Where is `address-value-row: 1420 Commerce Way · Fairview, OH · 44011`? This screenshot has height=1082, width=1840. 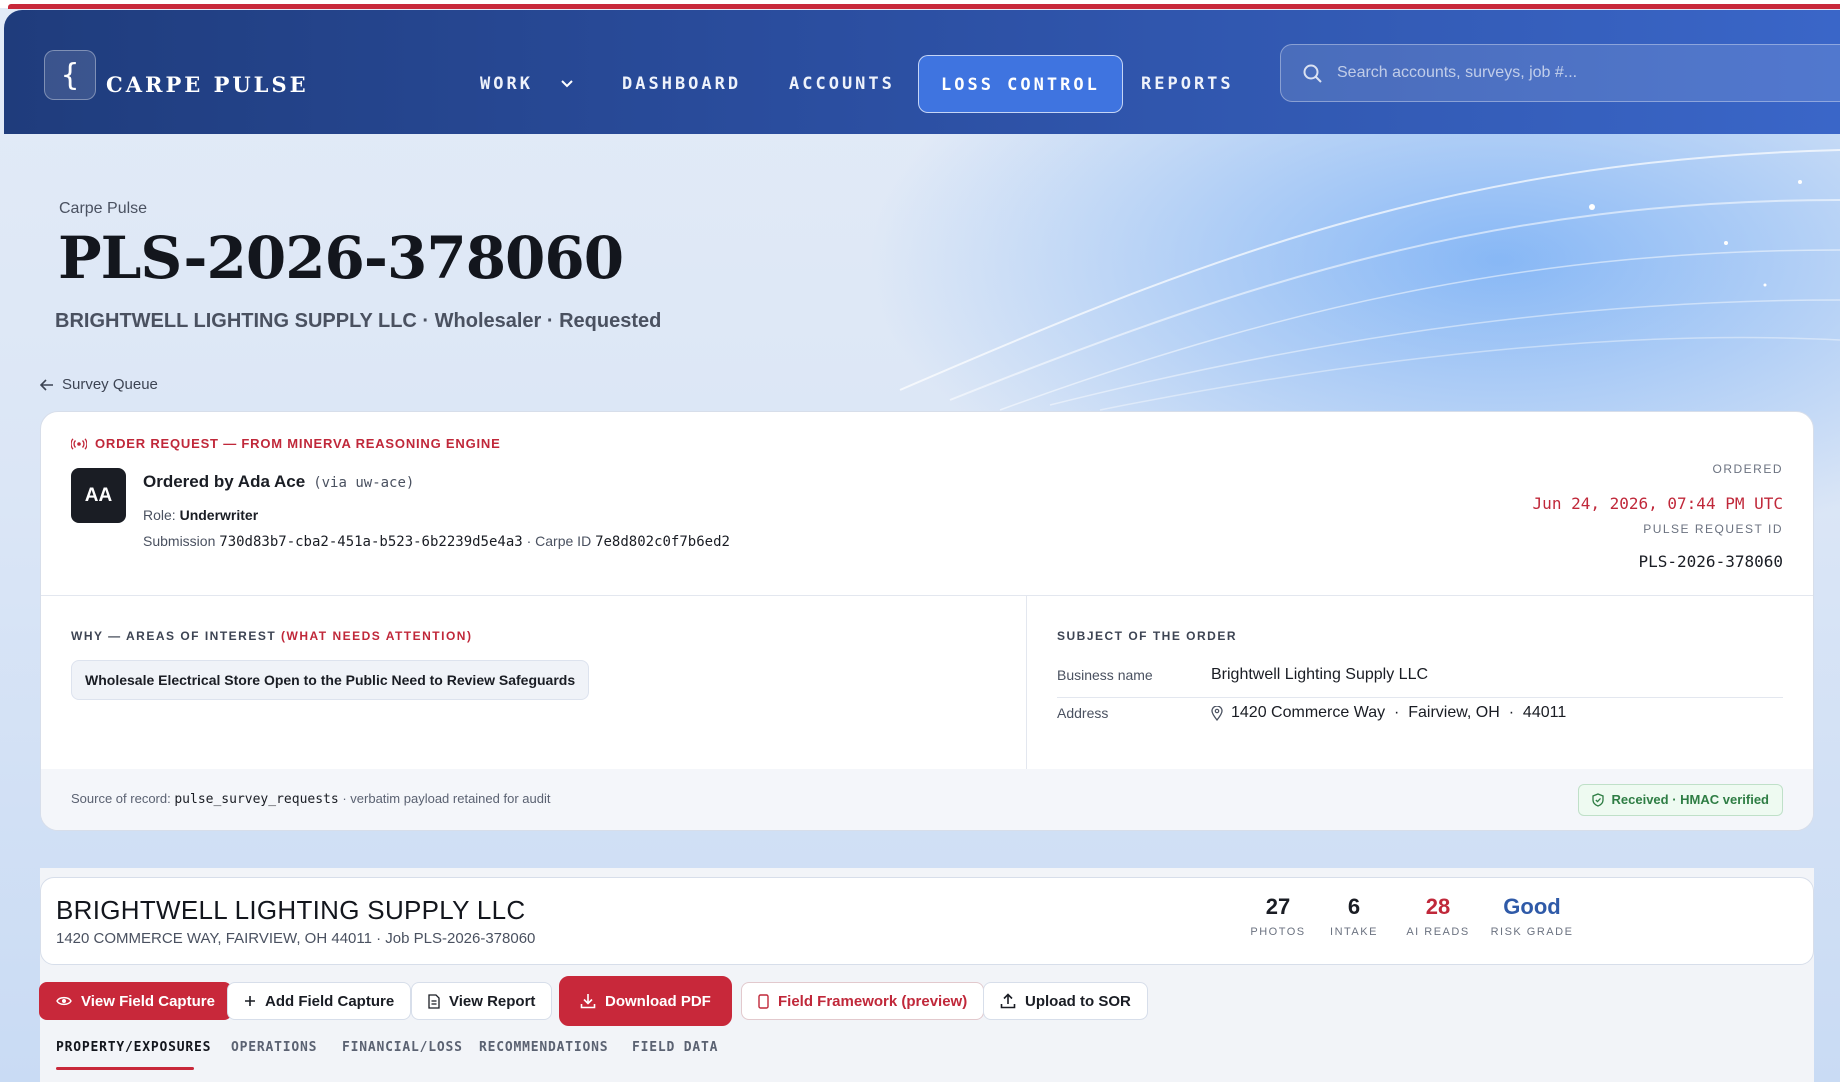 address-value-row: 1420 Commerce Way · Fairview, OH · 44011 is located at coordinates (1388, 713).